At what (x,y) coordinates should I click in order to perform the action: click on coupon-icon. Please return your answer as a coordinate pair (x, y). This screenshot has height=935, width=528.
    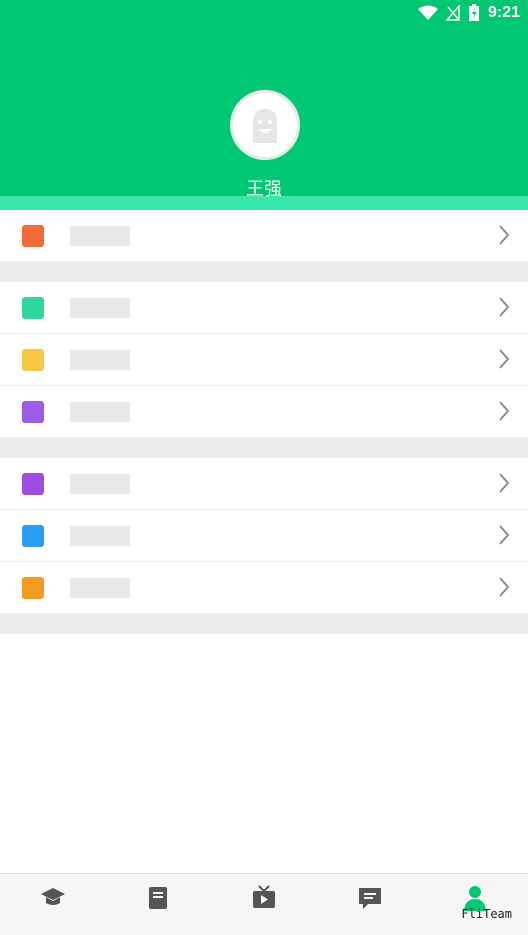
    Looking at the image, I should click on (33, 483).